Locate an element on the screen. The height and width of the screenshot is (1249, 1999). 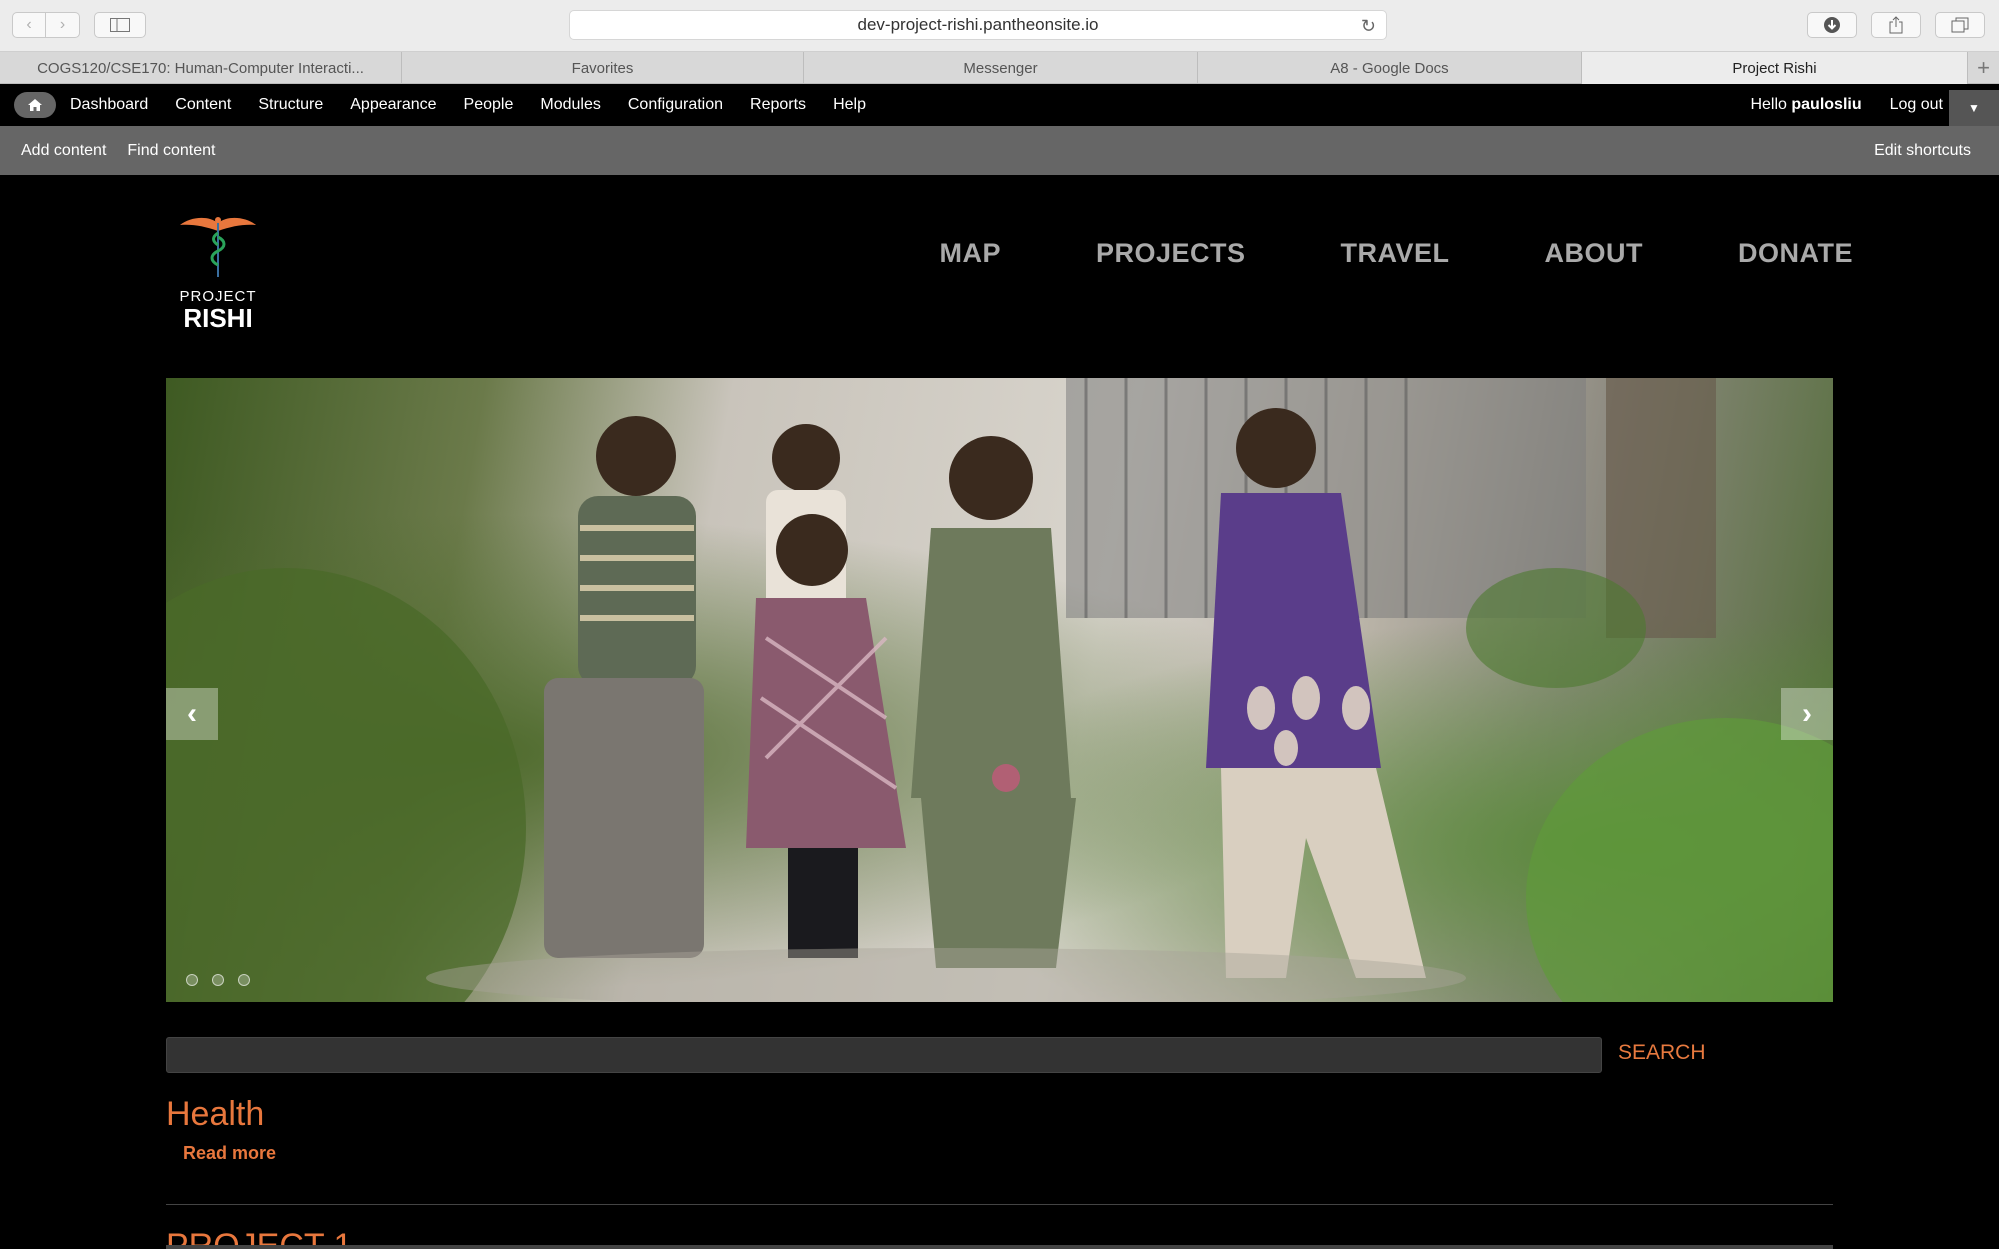
admin-menu-structure: Structure is located at coordinates (290, 105).